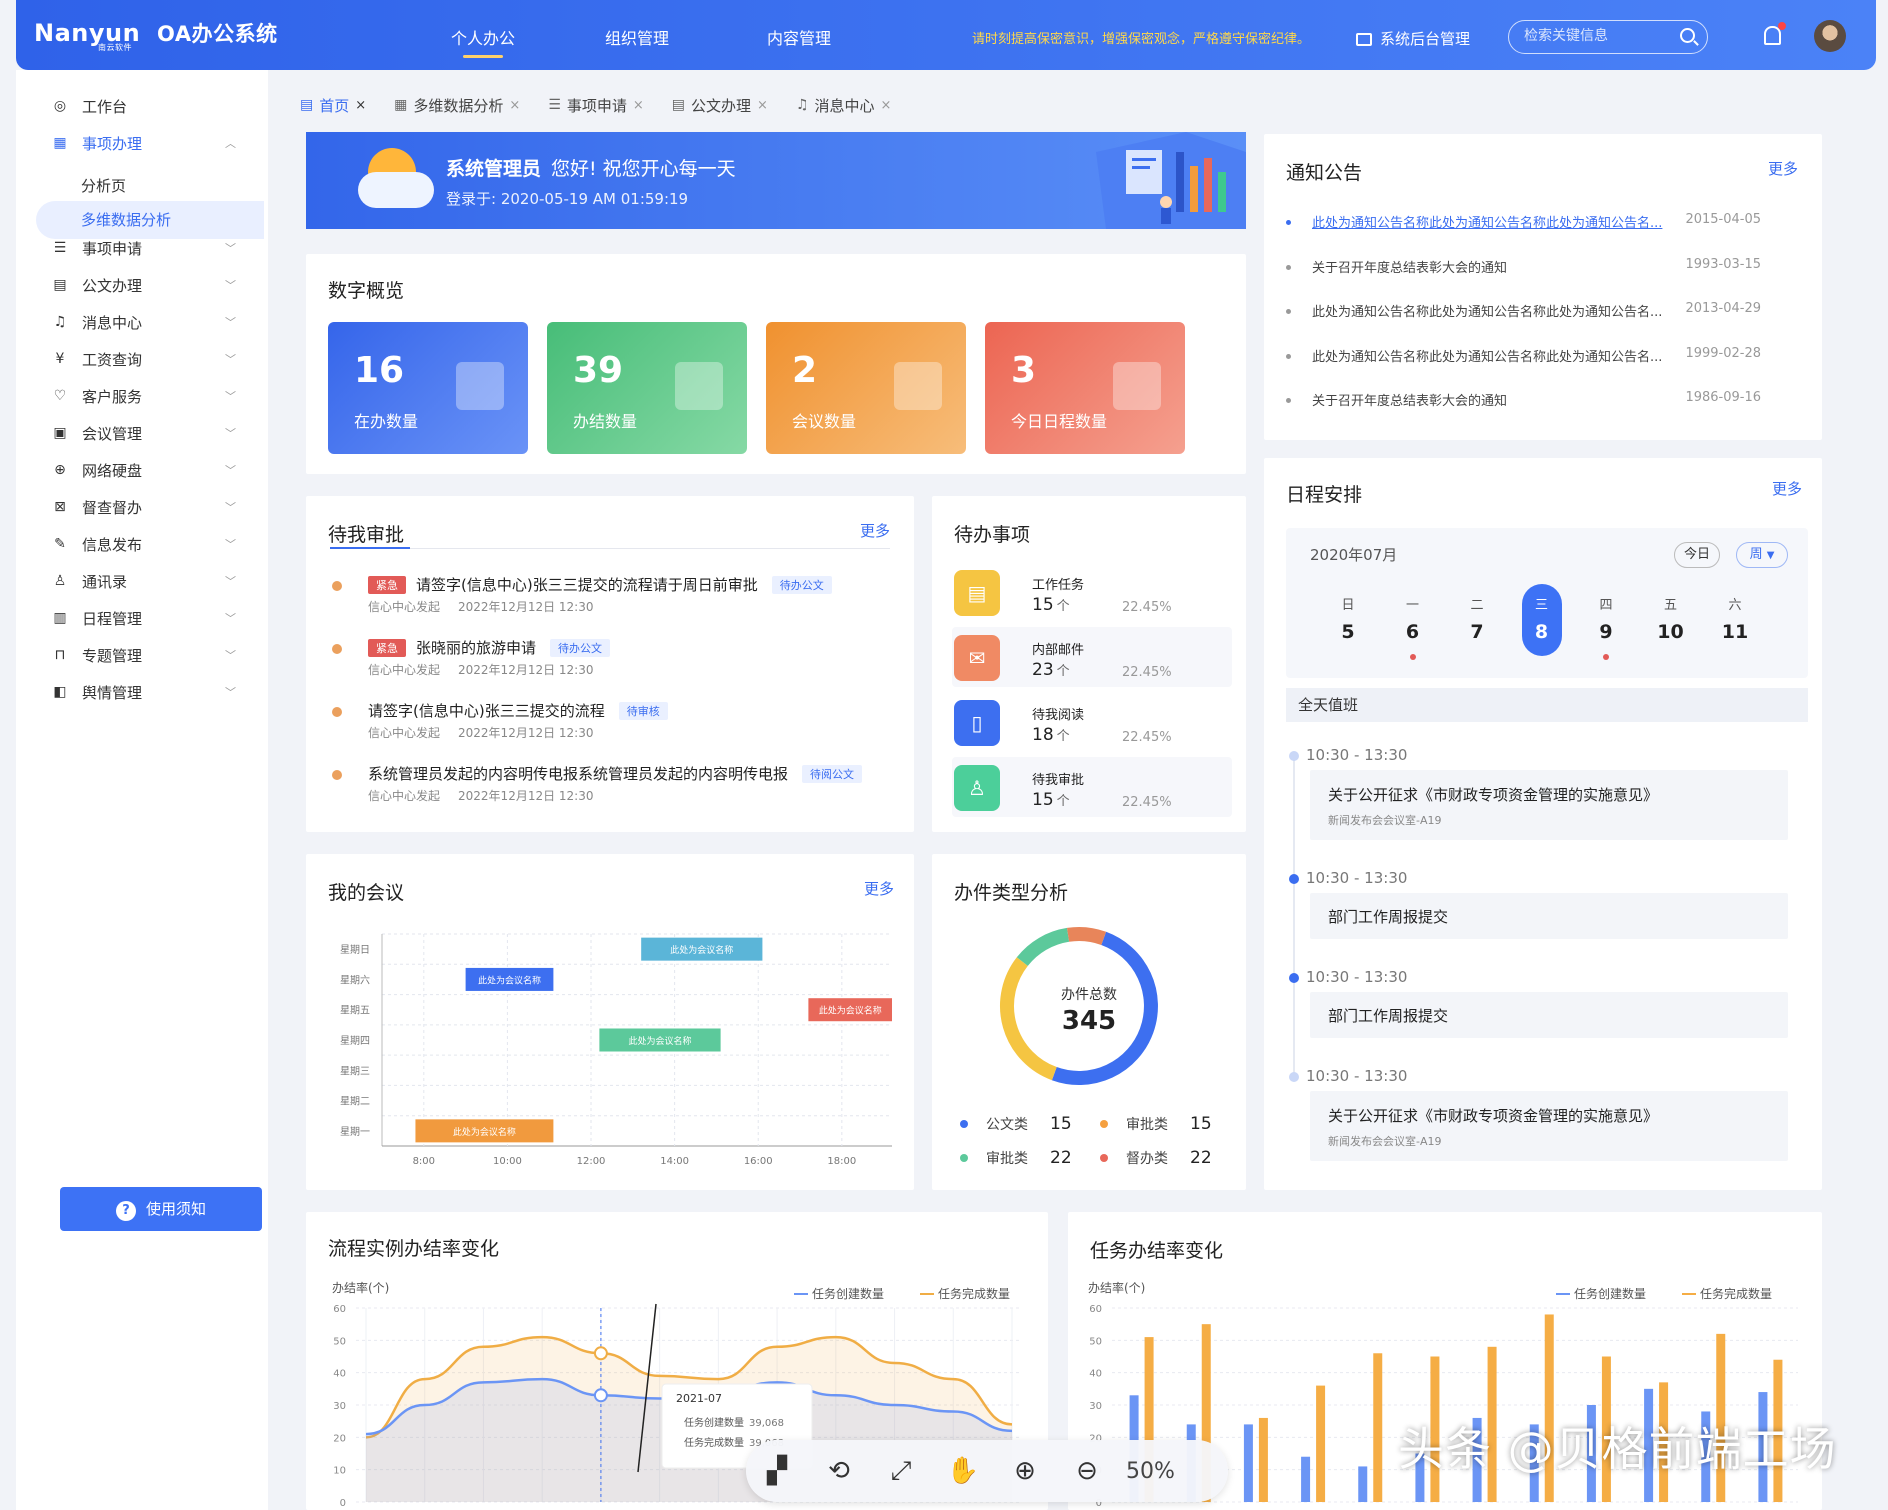  Describe the element at coordinates (161, 1209) in the screenshot. I see `help-button: ? 使用须知` at that location.